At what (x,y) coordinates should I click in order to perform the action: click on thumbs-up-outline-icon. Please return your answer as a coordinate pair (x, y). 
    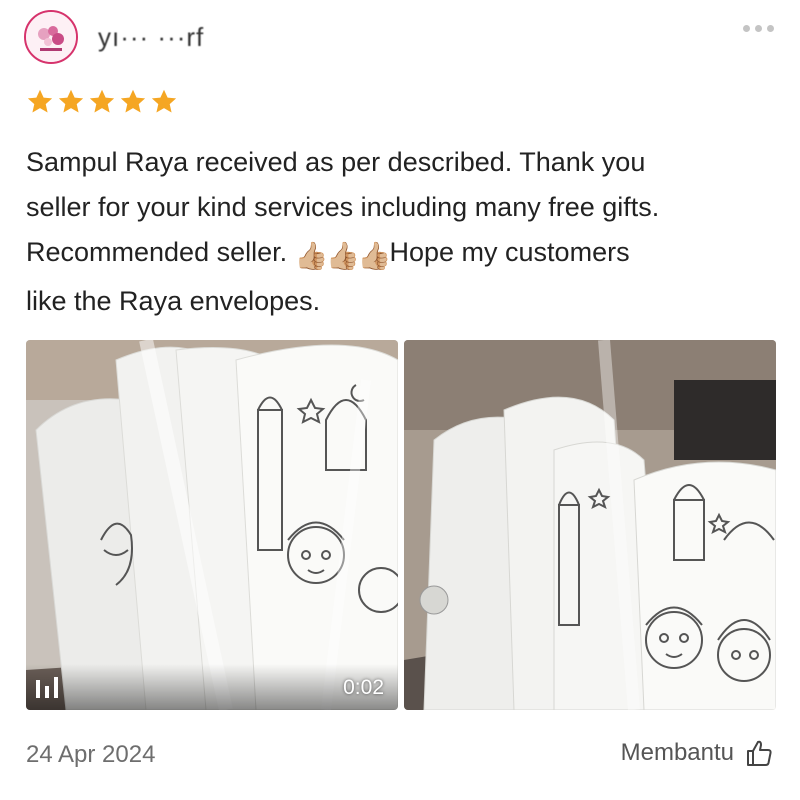
    Looking at the image, I should click on (759, 753).